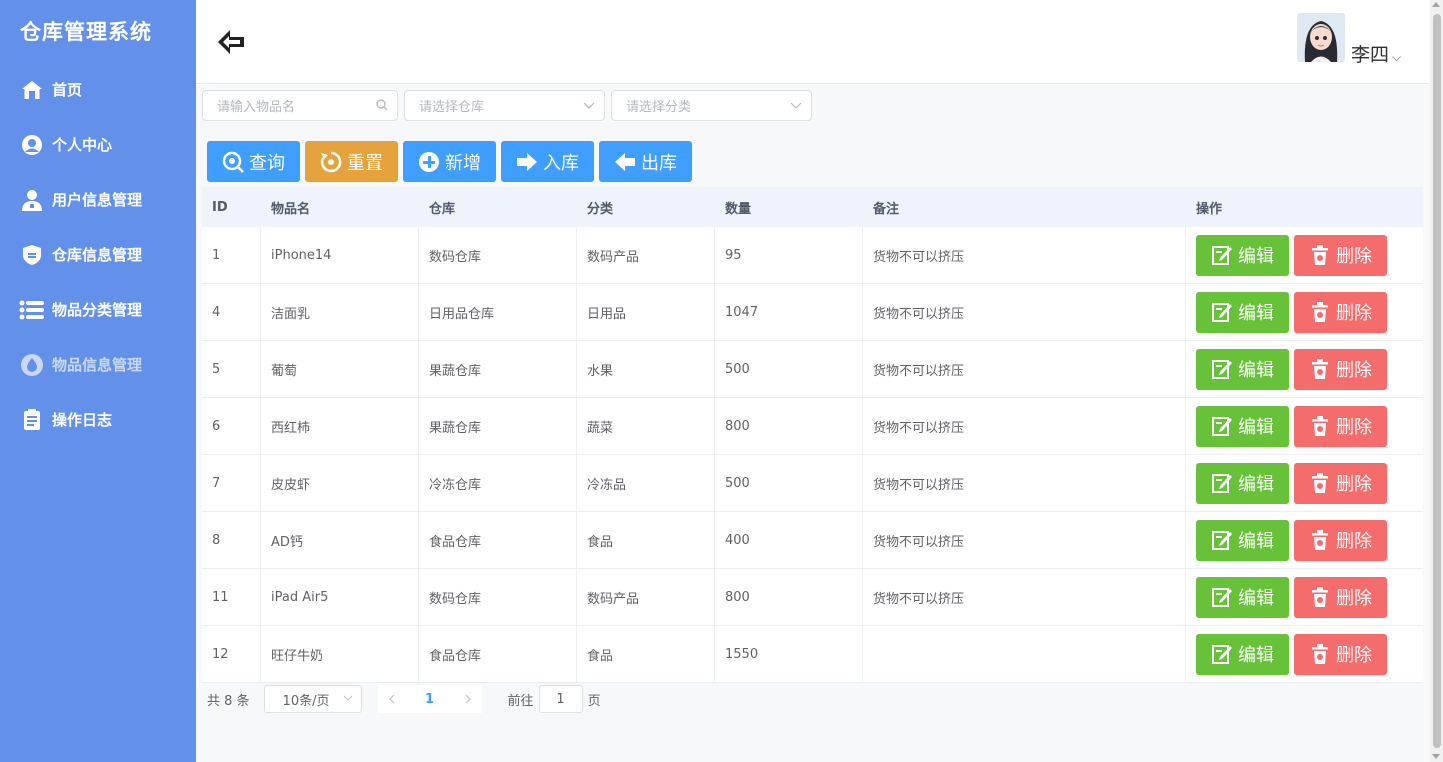 This screenshot has width=1443, height=762. Describe the element at coordinates (812, 207) in the screenshot. I see `table-header: ID 物品名 仓库 分类 数量 备注 操作` at that location.